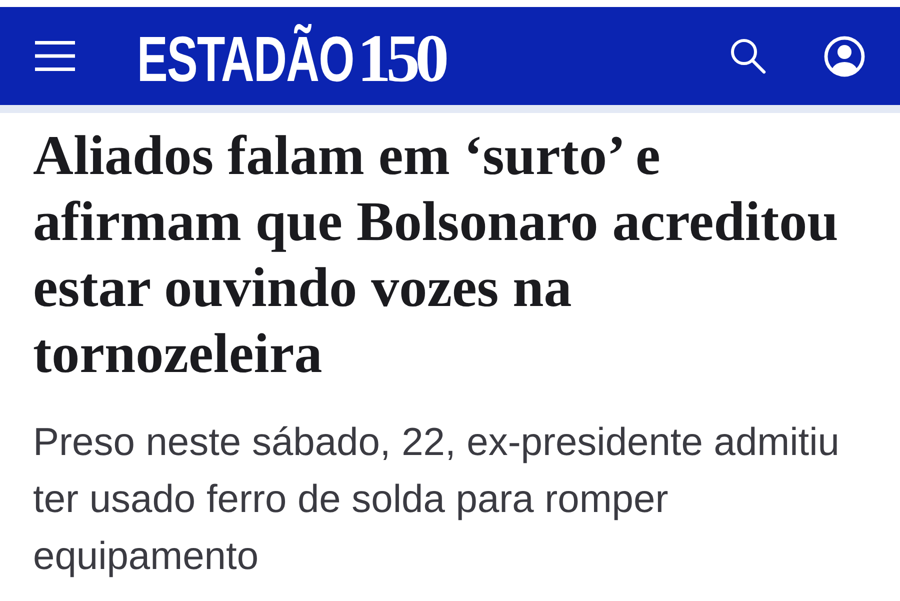 The width and height of the screenshot is (900, 601). What do you see at coordinates (401, 58) in the screenshot?
I see `logo-number: 150` at bounding box center [401, 58].